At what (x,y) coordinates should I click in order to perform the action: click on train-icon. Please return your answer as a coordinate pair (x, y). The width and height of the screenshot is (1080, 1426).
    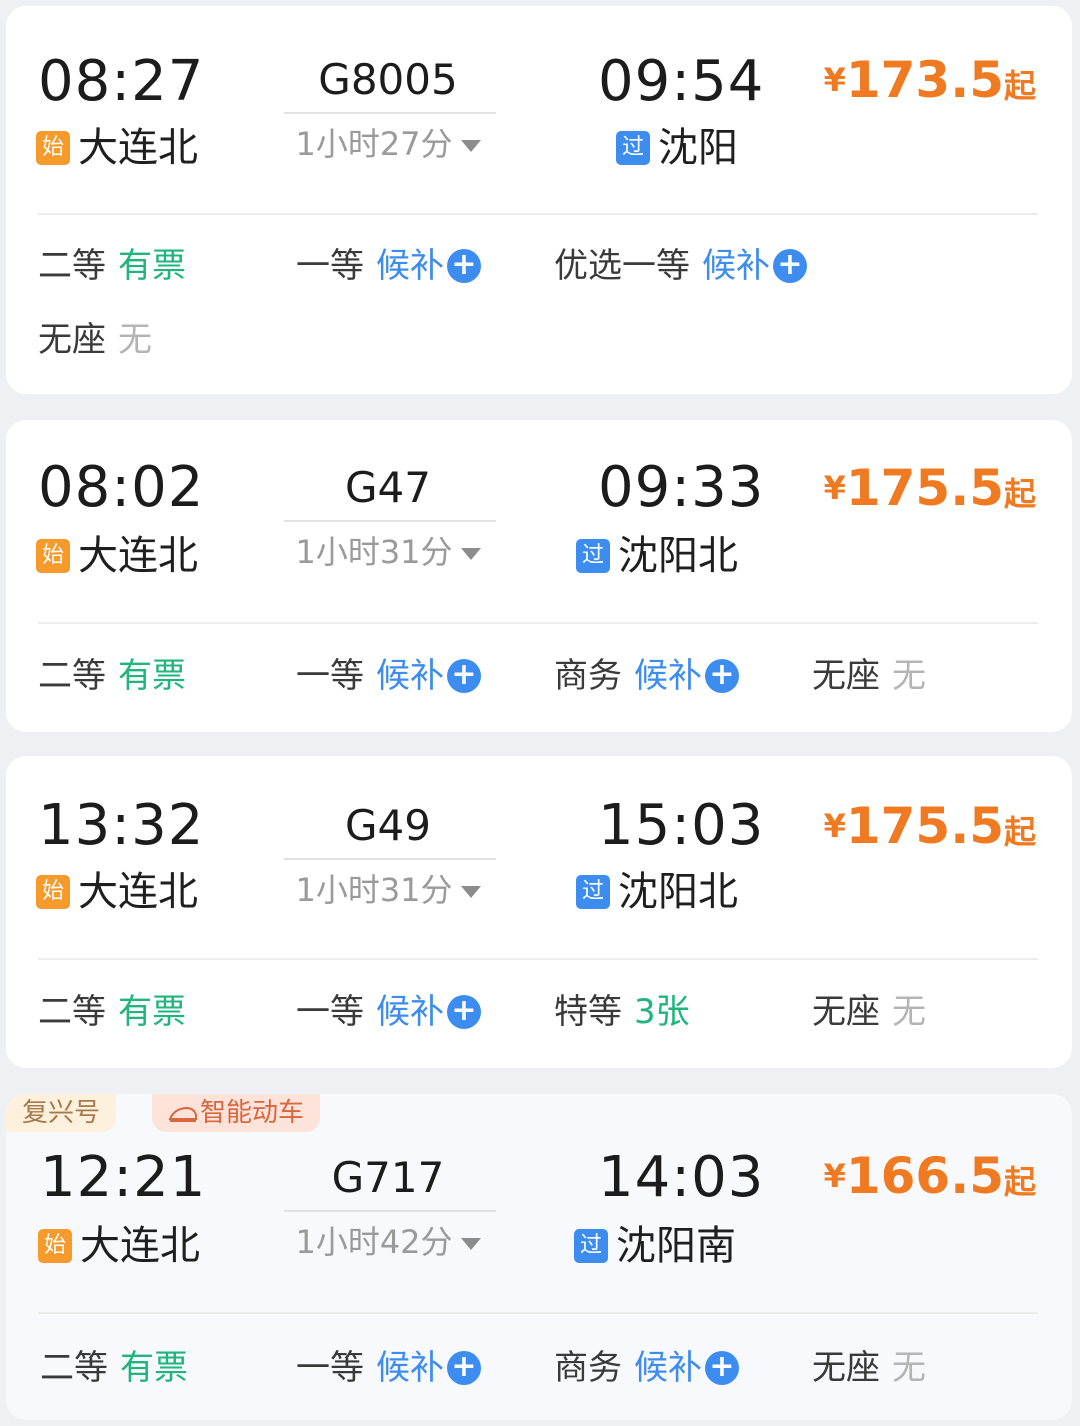
    Looking at the image, I should click on (182, 1114).